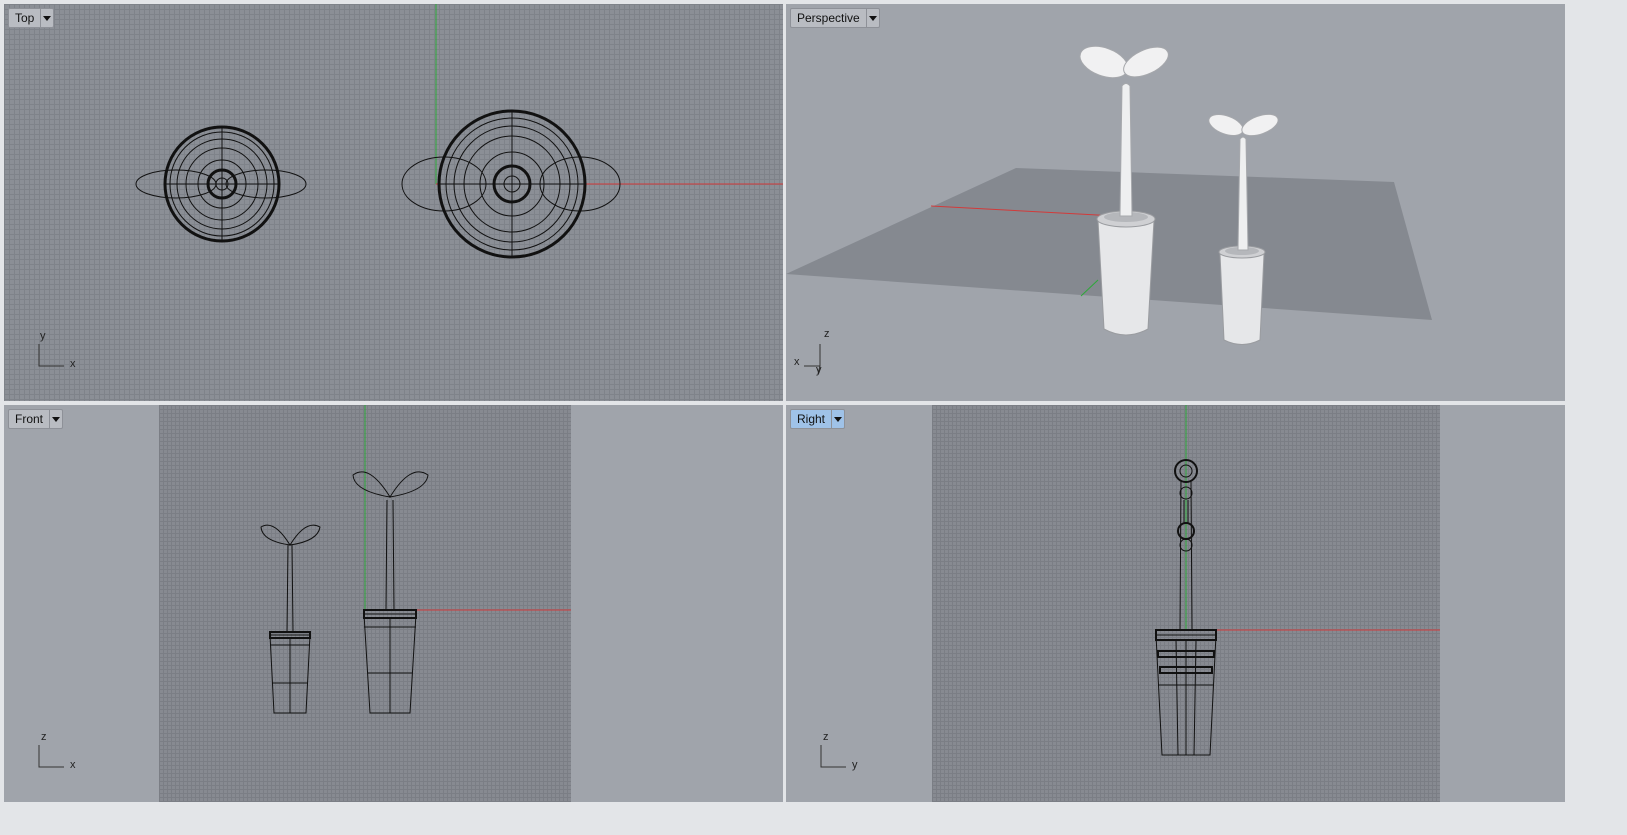 This screenshot has height=835, width=1627. I want to click on viewport-title-right: Right, so click(818, 419).